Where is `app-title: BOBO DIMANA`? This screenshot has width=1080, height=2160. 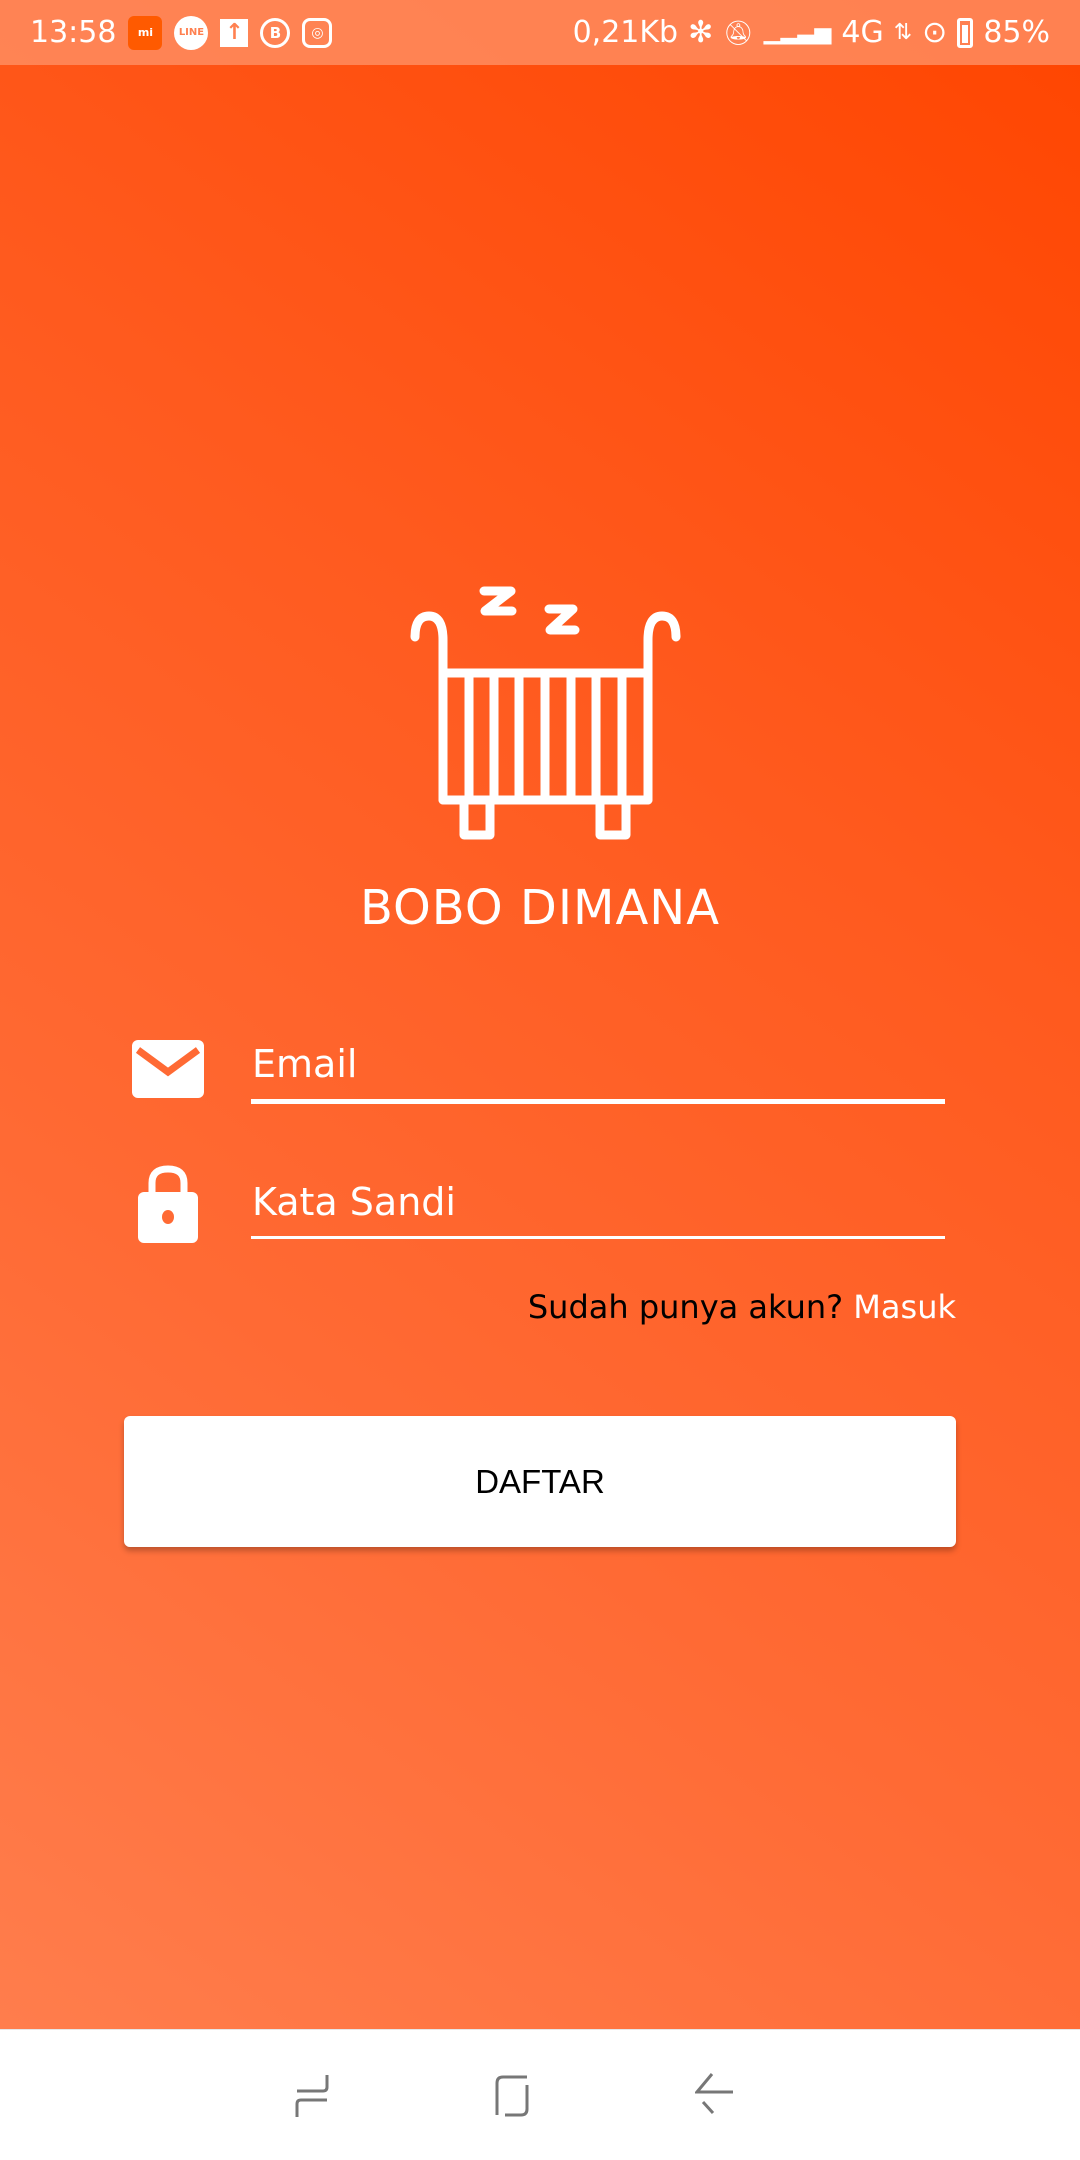 app-title: BOBO DIMANA is located at coordinates (540, 908).